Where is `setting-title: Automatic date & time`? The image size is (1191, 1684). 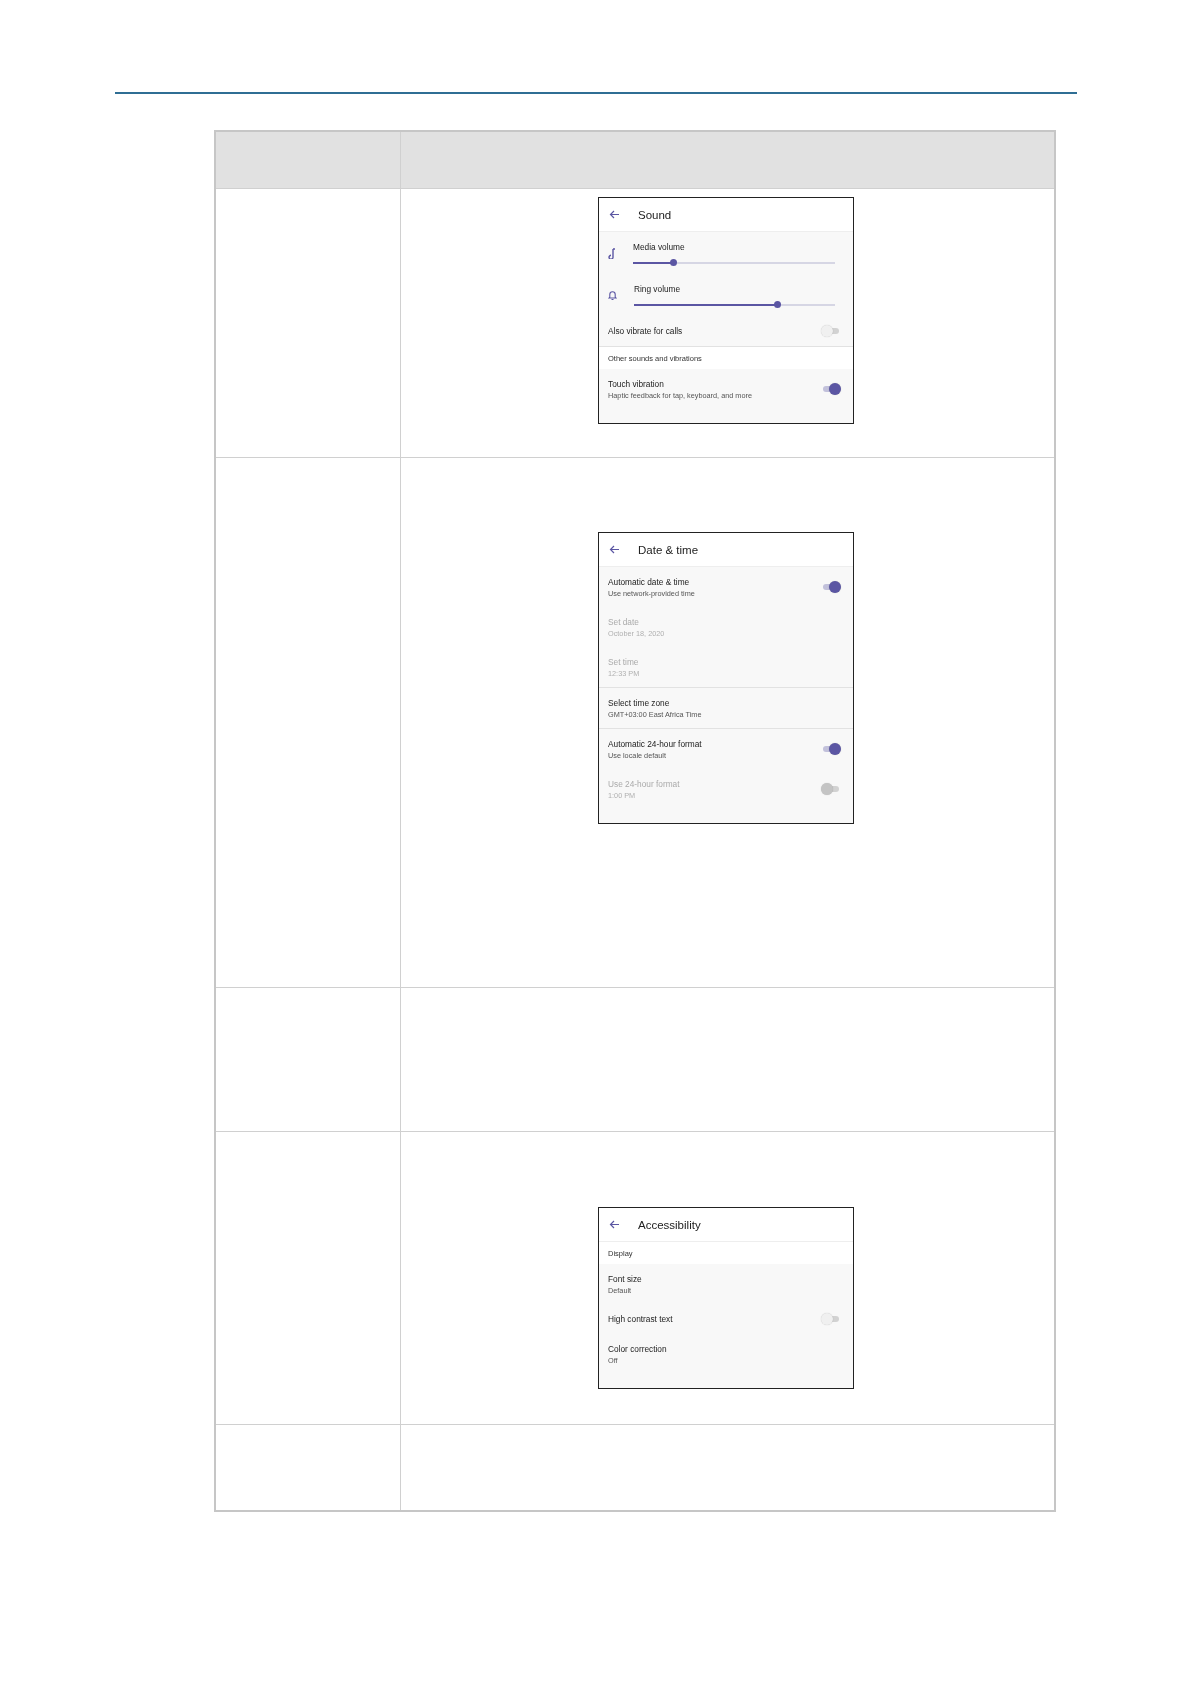
setting-title: Automatic date & time is located at coordinates (649, 581).